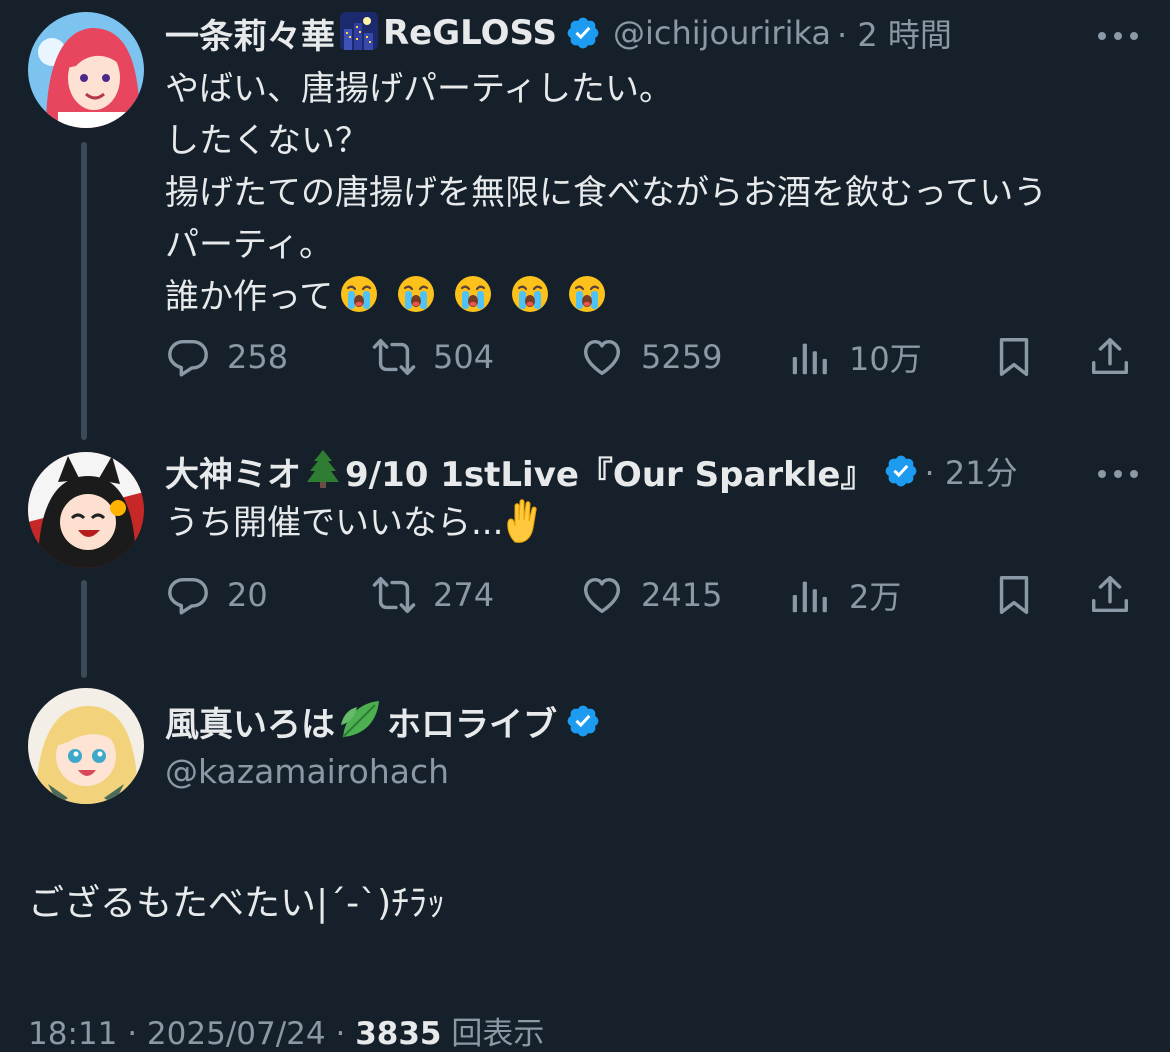  What do you see at coordinates (682, 595) in the screenshot?
I see `like-count: 2415` at bounding box center [682, 595].